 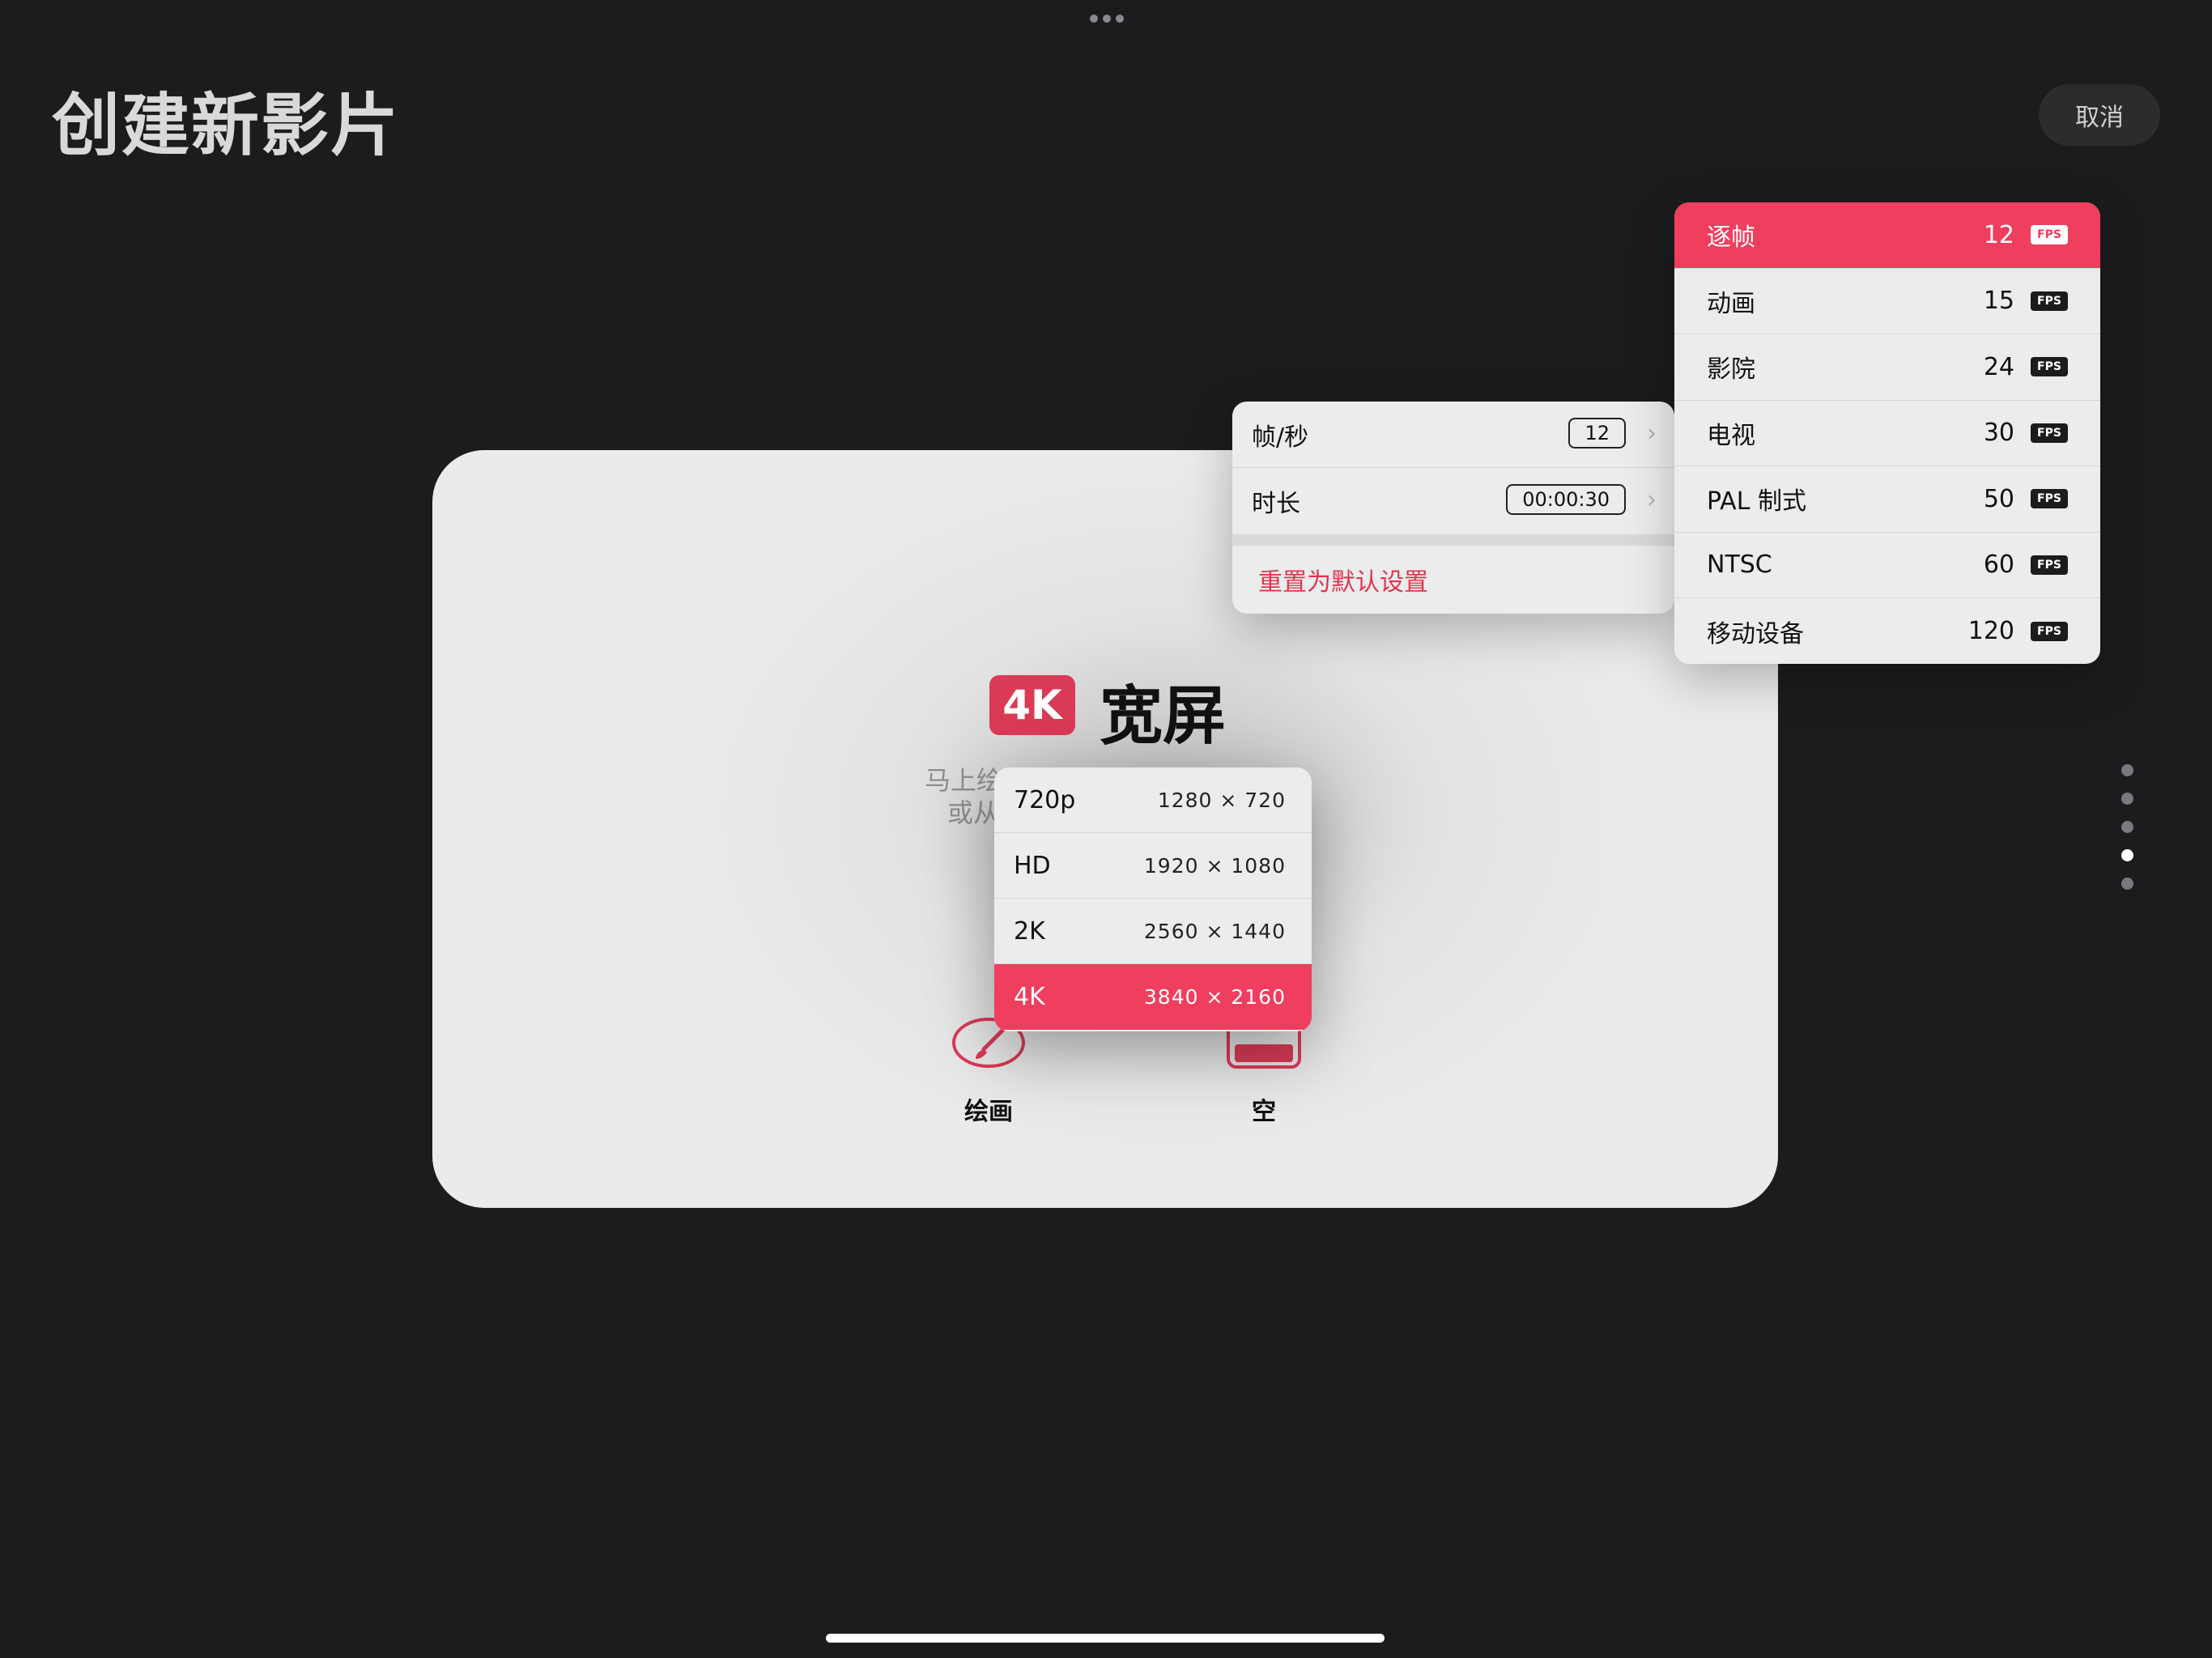 I want to click on fps-option-tv: 电视 30 FPS, so click(x=1887, y=433).